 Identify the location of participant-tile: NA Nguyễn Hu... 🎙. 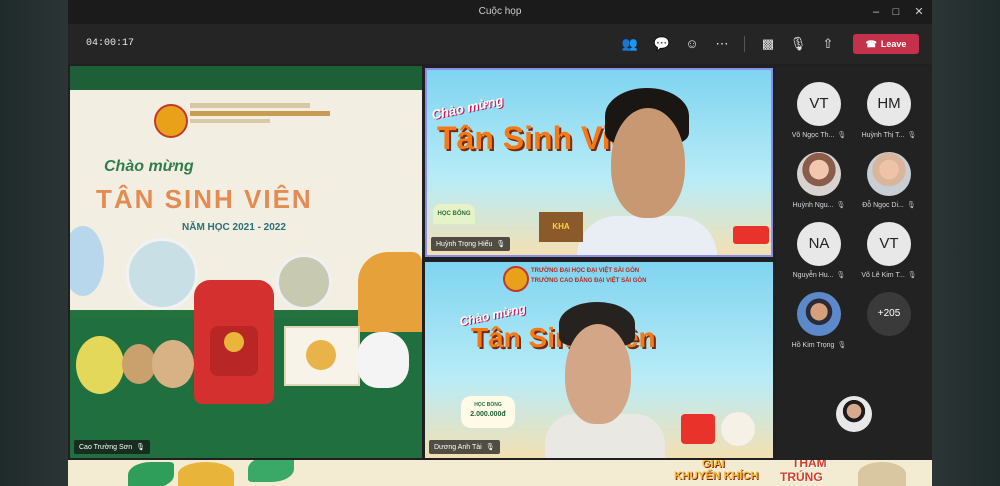
(819, 250).